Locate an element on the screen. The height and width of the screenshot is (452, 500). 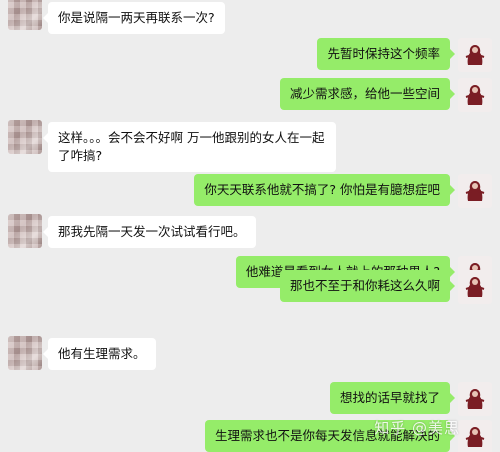
incoming-message: 你是说隔一两天再联系一次? is located at coordinates (134, 18).